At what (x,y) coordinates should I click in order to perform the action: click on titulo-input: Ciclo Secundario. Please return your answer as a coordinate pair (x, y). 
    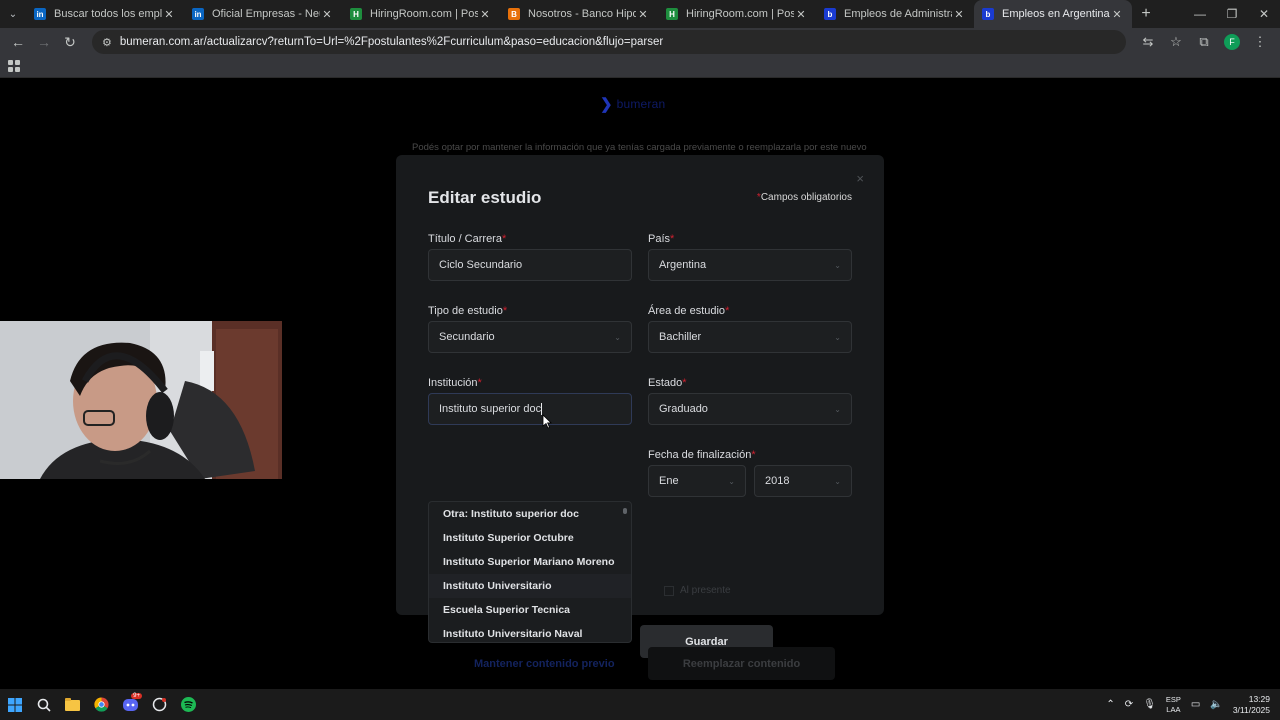
    Looking at the image, I should click on (530, 265).